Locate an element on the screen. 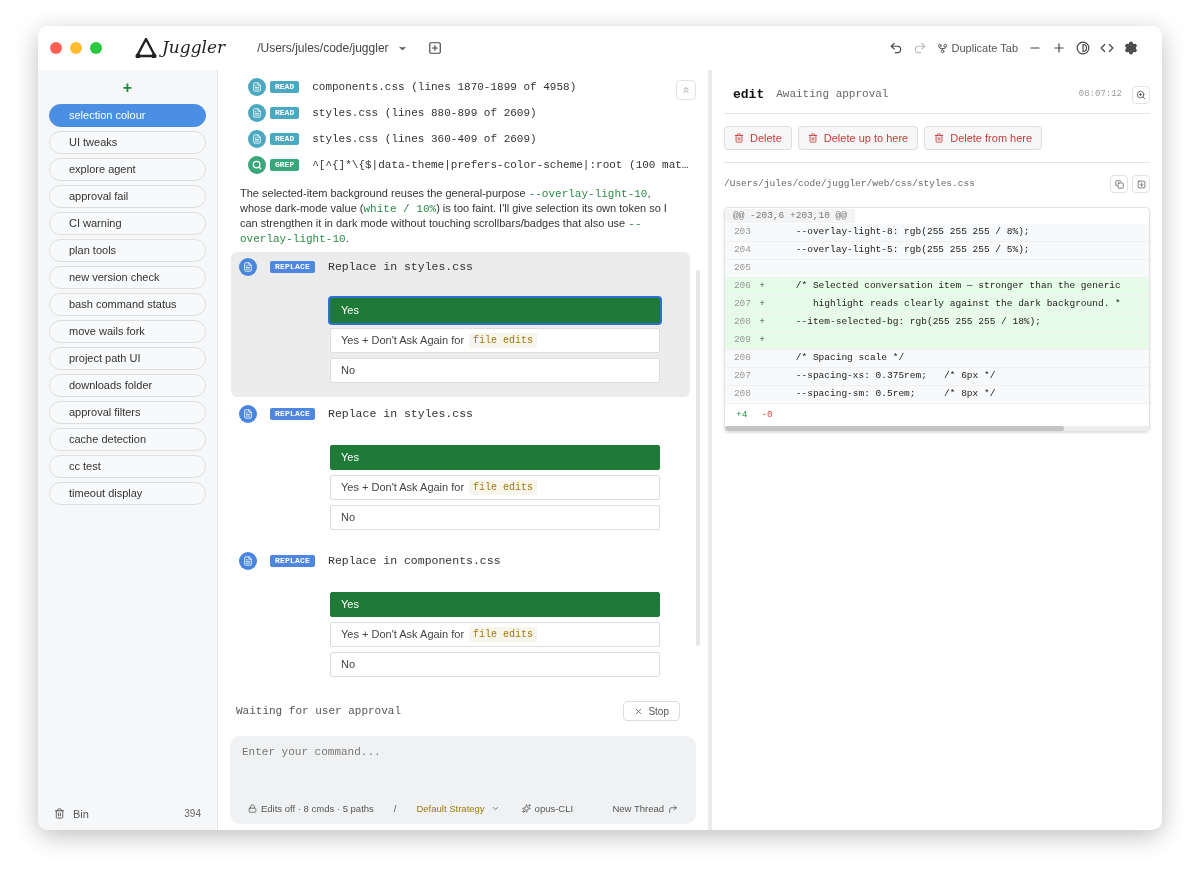 Image resolution: width=1200 pixels, height=881 pixels. open-file-icon is located at coordinates (1141, 184).